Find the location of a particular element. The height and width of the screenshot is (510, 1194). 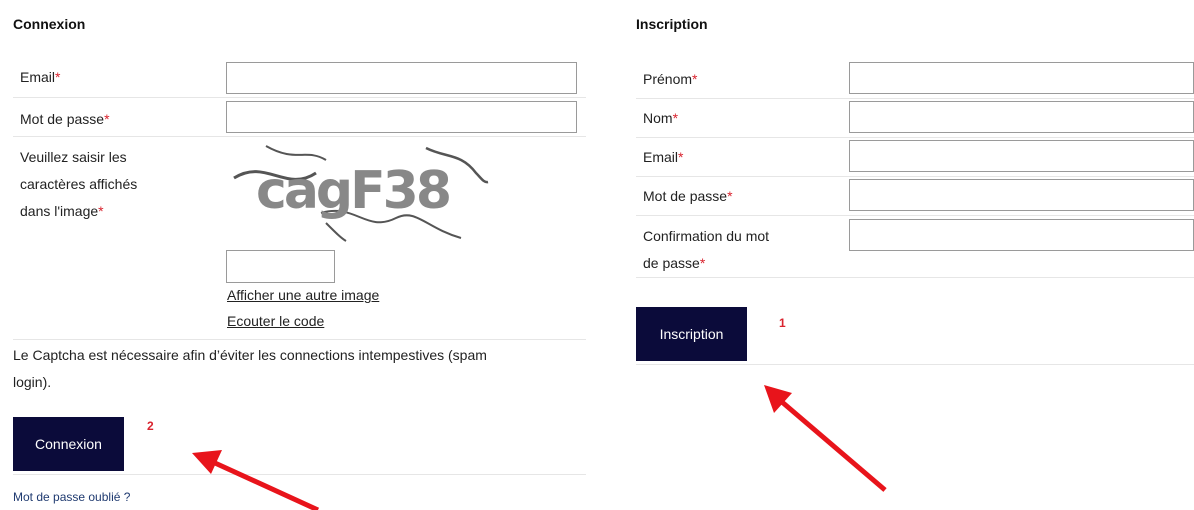

annotation-arrows is located at coordinates (539, 447).